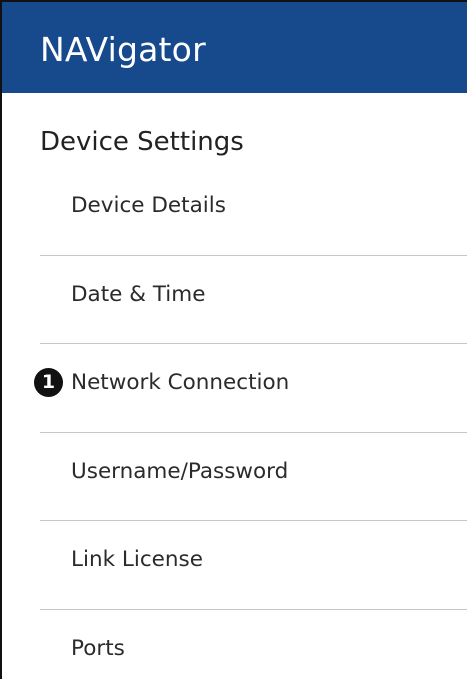  Describe the element at coordinates (234, 47) in the screenshot. I see `app-header: NAVigator` at that location.